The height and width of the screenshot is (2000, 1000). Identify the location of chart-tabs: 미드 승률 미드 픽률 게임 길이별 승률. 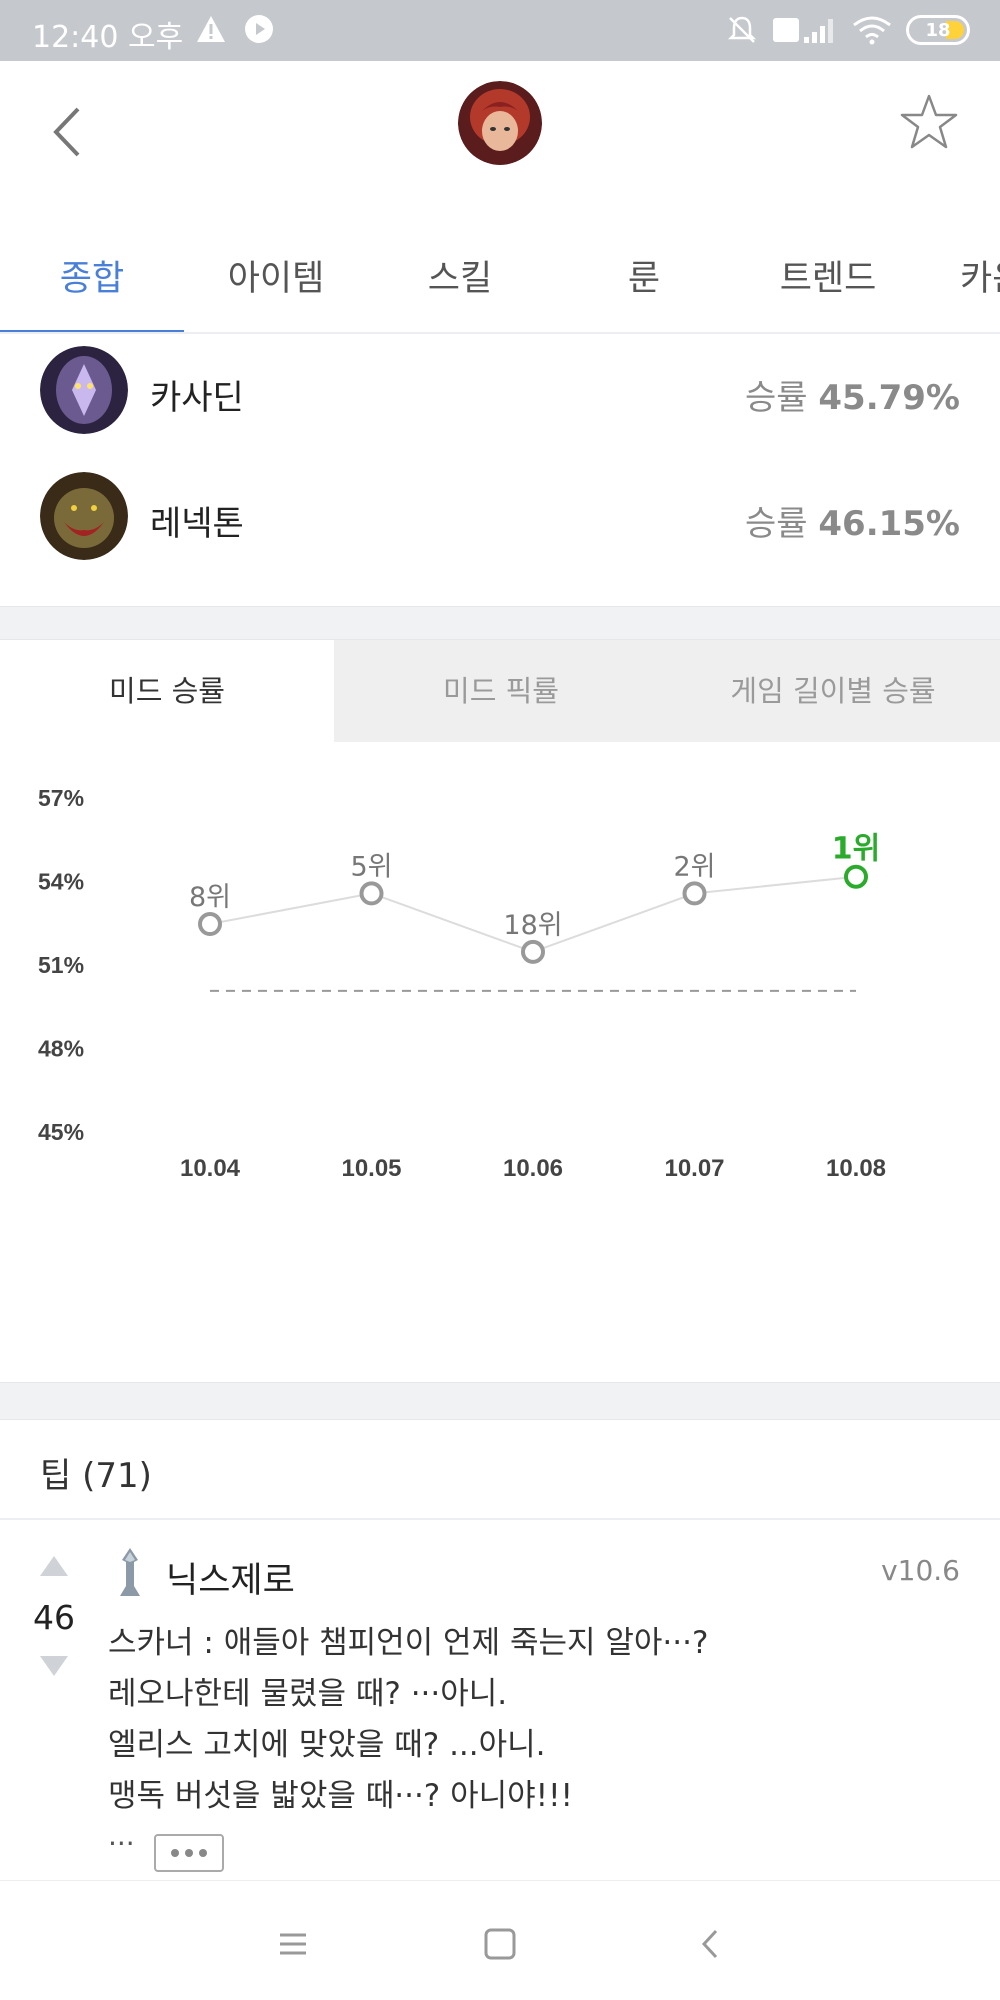
(500, 691).